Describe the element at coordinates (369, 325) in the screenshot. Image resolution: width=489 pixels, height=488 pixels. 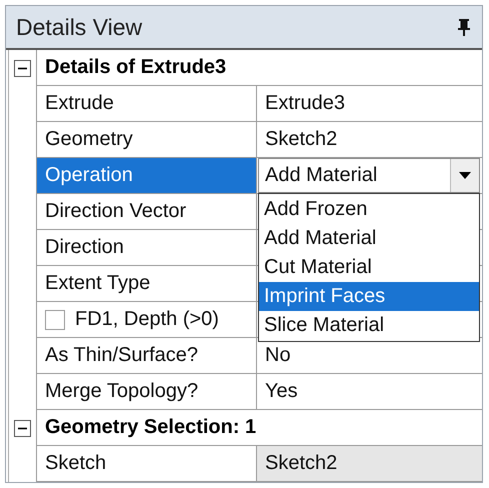
I see `menu-option: Slice Material` at that location.